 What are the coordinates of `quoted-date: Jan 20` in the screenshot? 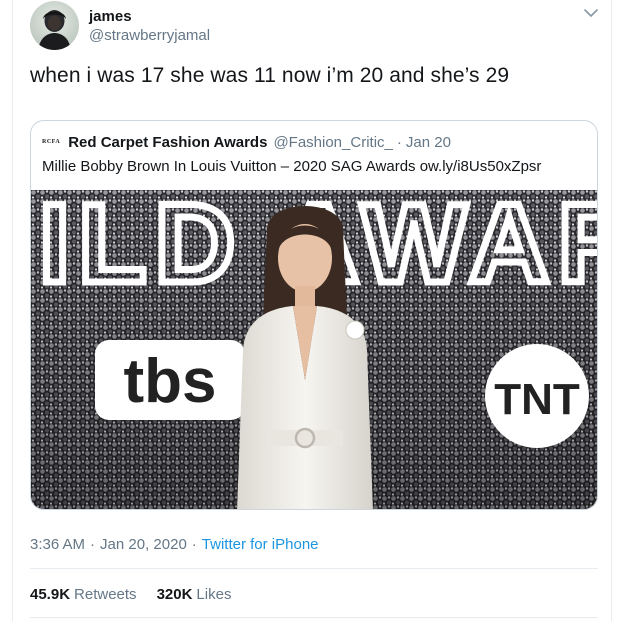 It's located at (428, 142).